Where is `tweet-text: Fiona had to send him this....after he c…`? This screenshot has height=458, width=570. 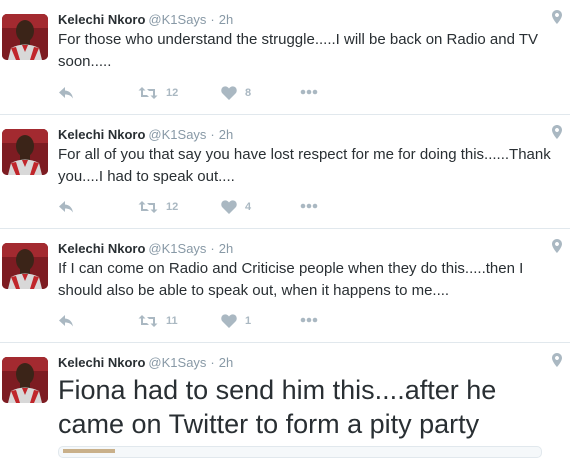
tweet-text: Fiona had to send him this....after he c… is located at coordinates (277, 407).